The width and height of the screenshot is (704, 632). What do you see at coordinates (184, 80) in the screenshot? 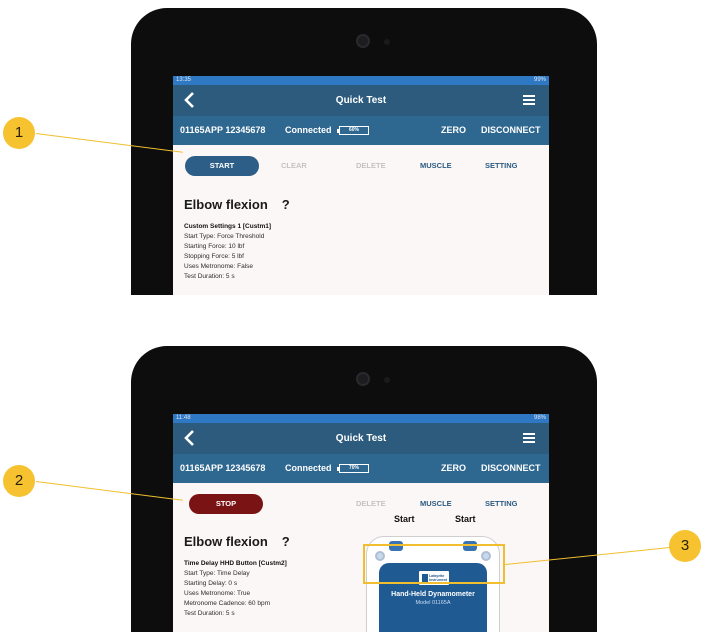
I see `status-time: 13:35` at bounding box center [184, 80].